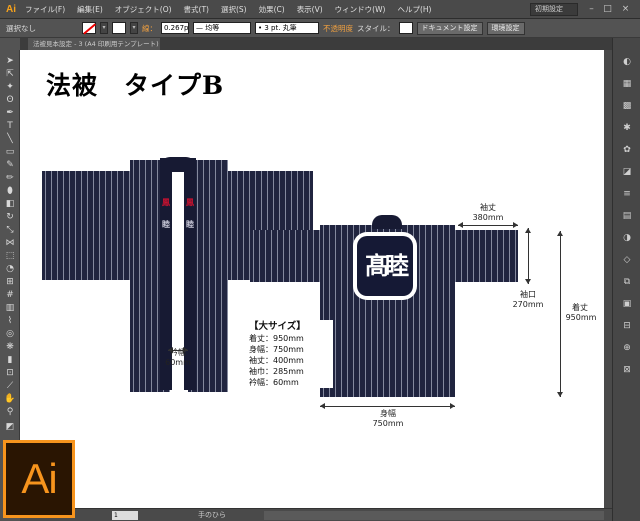  What do you see at coordinates (104, 28) in the screenshot?
I see `fill-dropdown-icon: ▾` at bounding box center [104, 28].